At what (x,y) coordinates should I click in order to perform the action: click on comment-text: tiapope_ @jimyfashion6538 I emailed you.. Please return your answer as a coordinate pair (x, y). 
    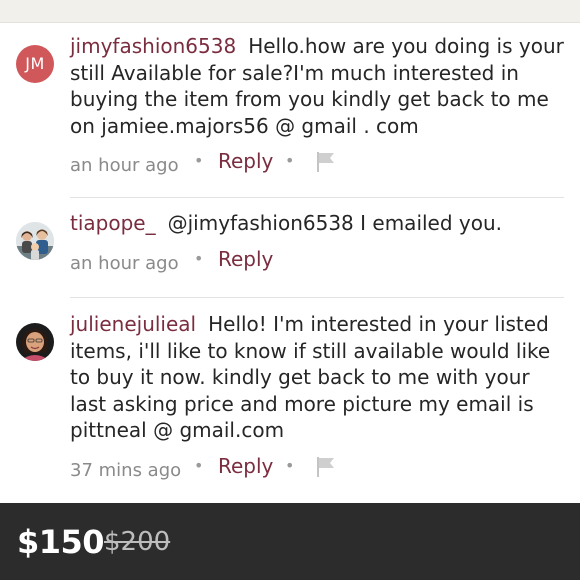
    Looking at the image, I should click on (318, 223).